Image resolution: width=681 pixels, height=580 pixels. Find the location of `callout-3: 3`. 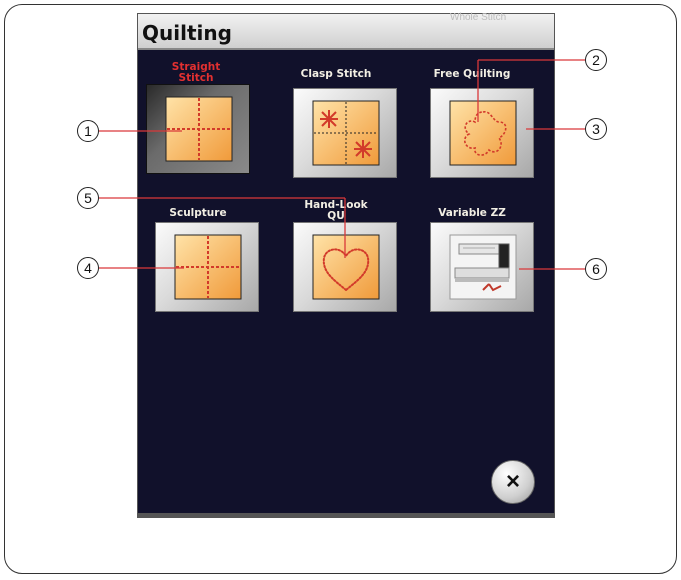

callout-3: 3 is located at coordinates (596, 129).